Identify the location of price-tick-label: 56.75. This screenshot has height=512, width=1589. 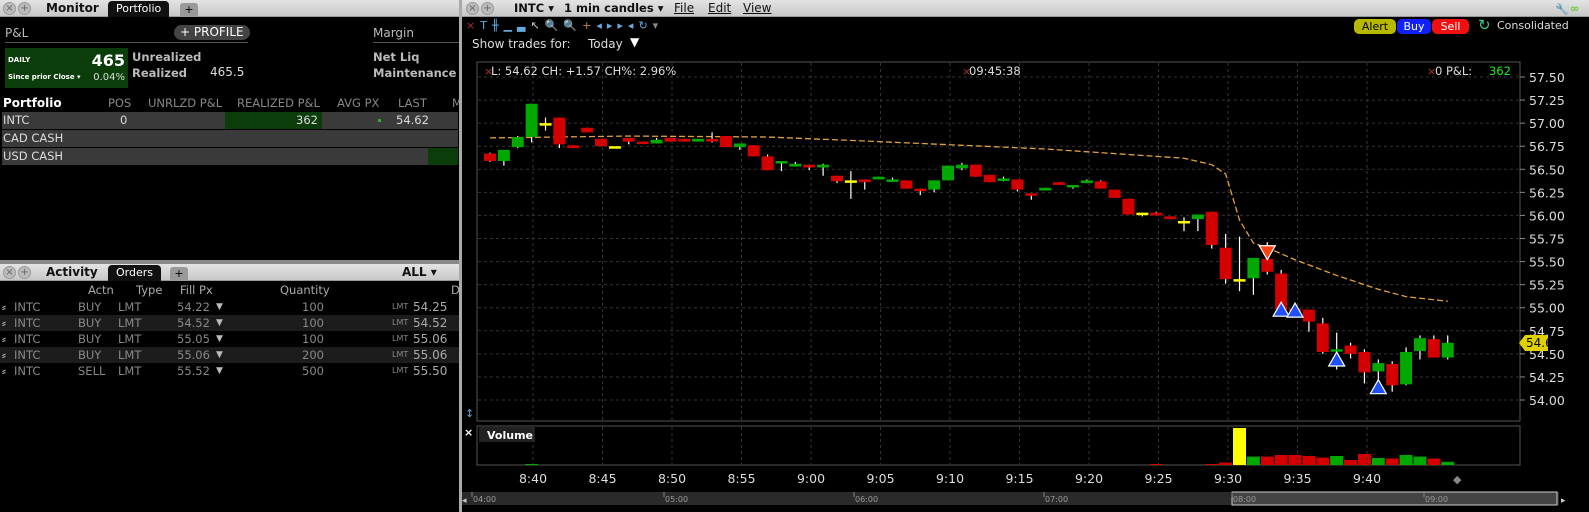
(1547, 146).